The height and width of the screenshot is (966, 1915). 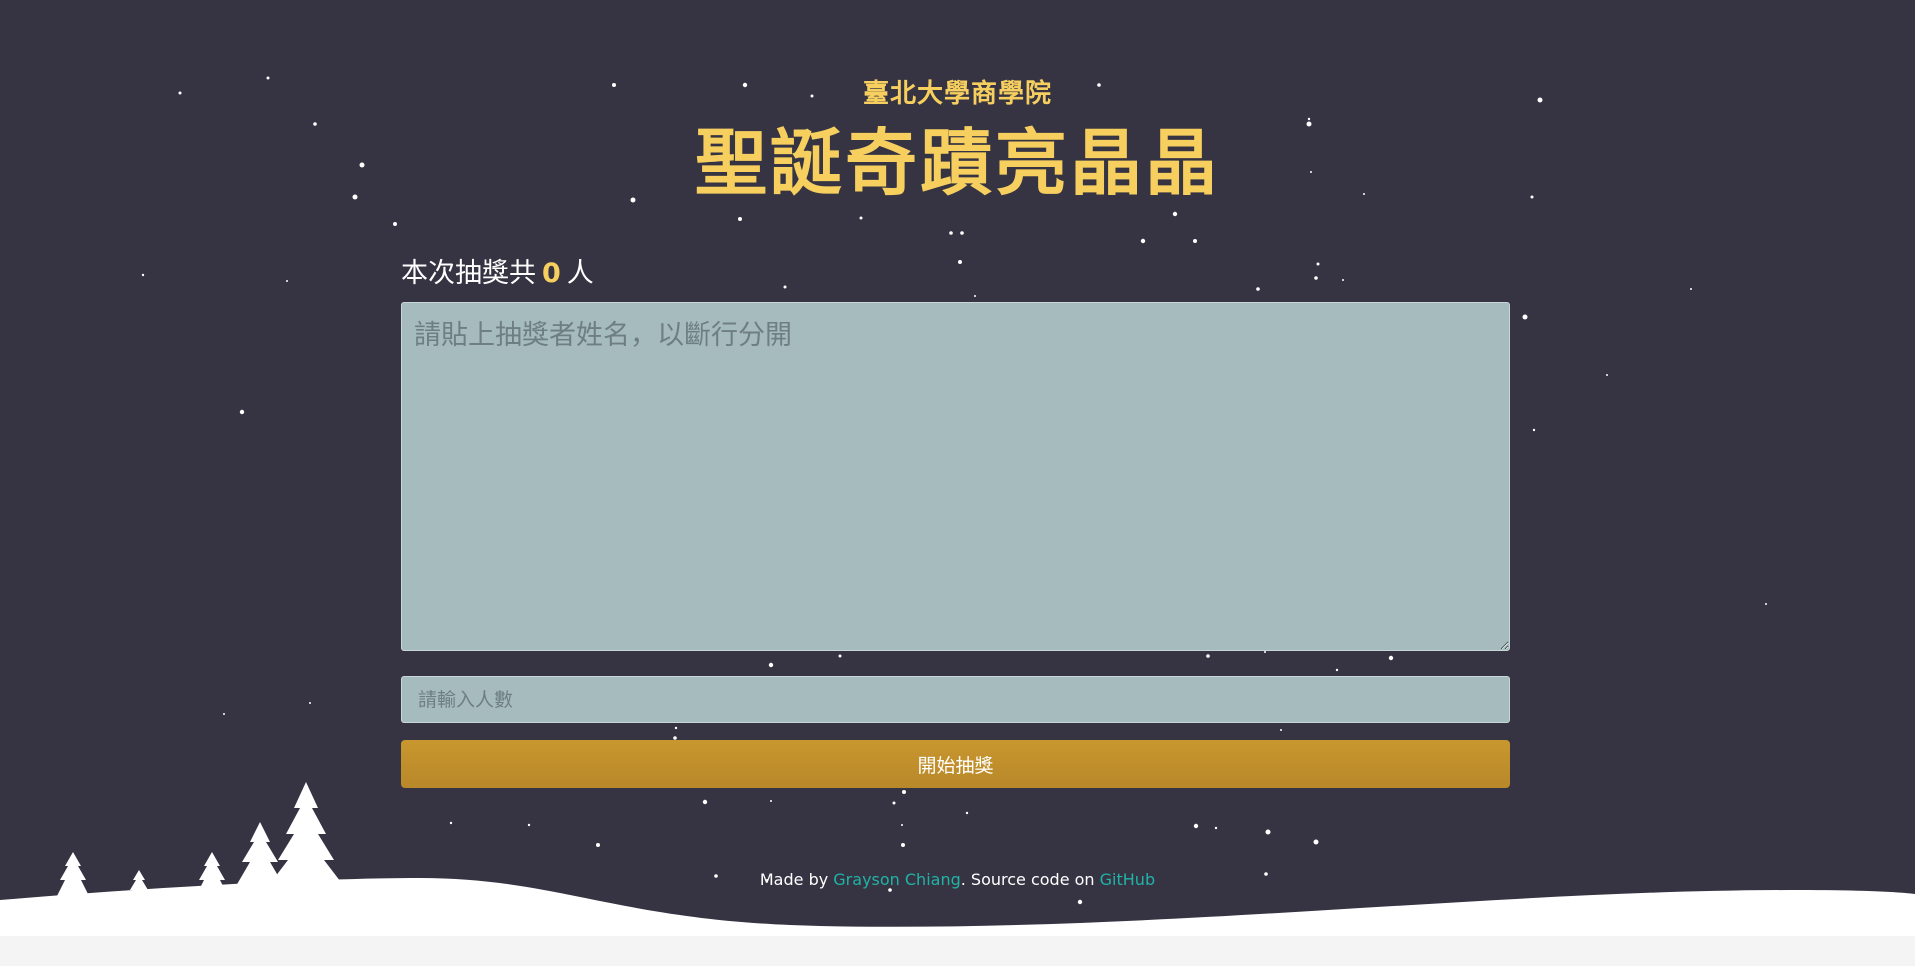 I want to click on winner-count-input, so click(x=955, y=699).